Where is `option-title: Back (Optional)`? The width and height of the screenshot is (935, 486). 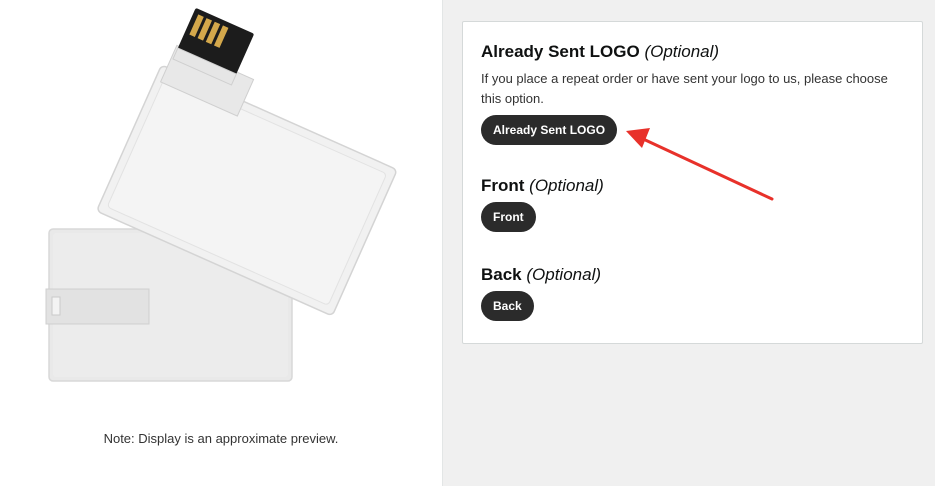
option-title: Back (Optional) is located at coordinates (541, 275).